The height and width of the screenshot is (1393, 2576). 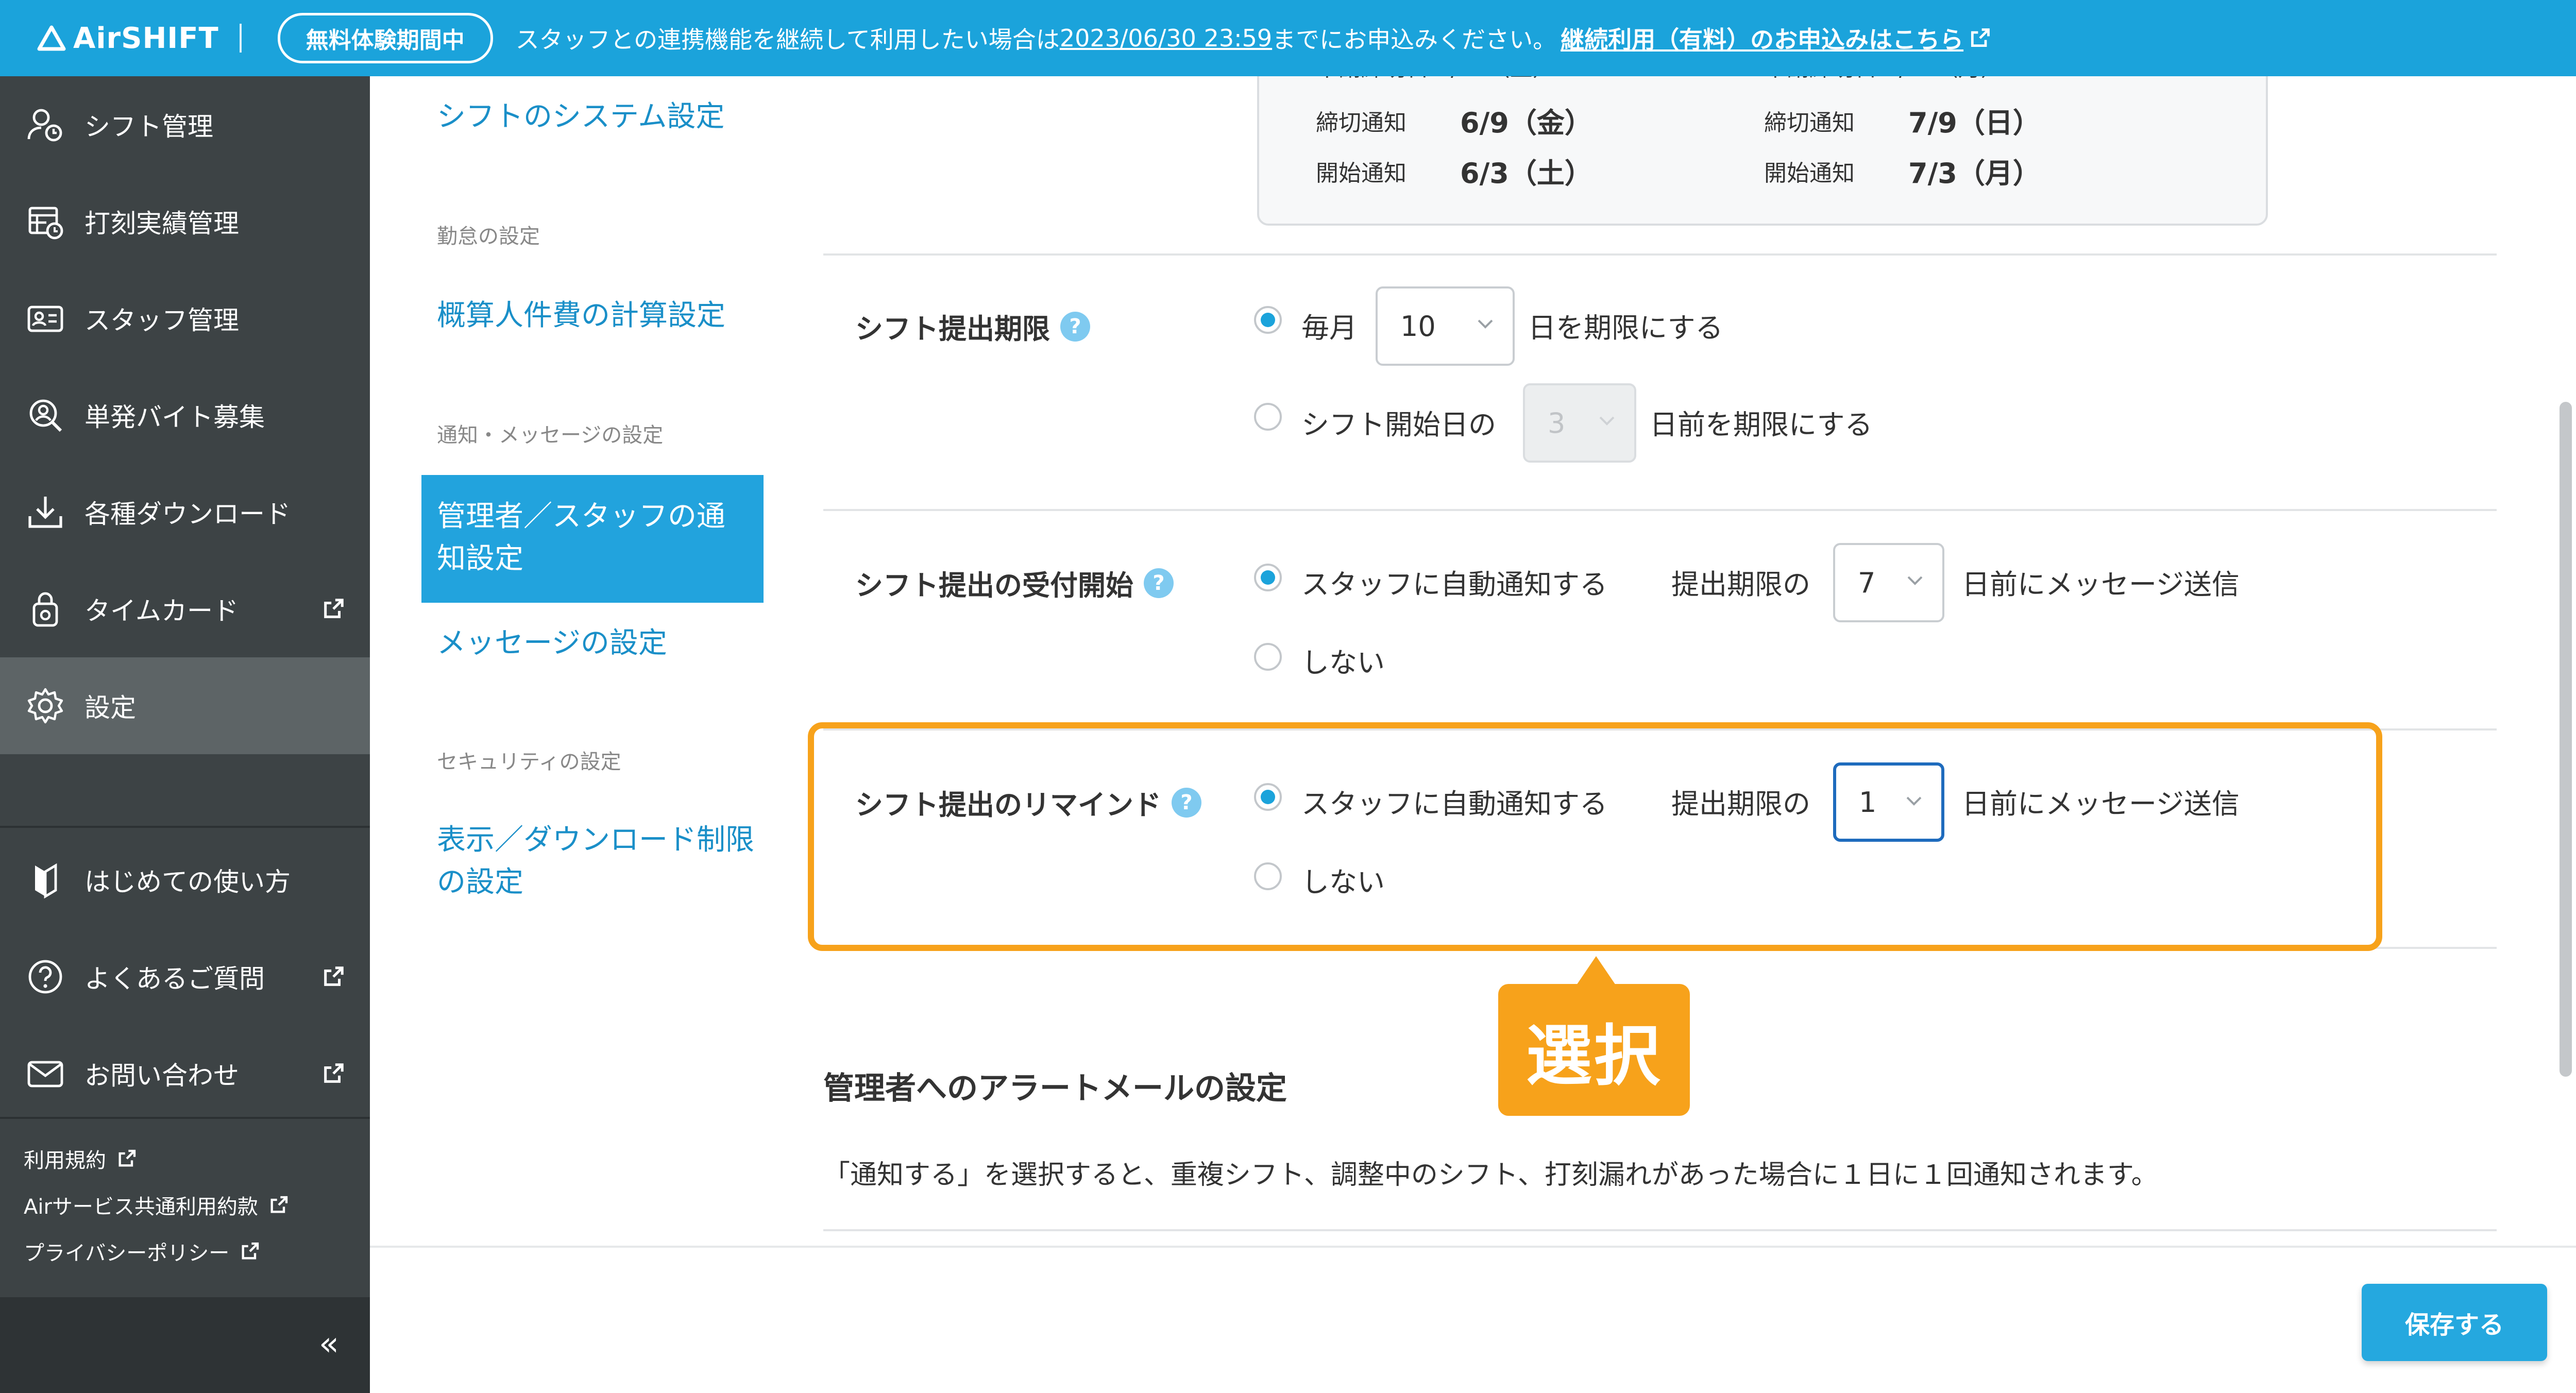 I want to click on gear-icon, so click(x=45, y=706).